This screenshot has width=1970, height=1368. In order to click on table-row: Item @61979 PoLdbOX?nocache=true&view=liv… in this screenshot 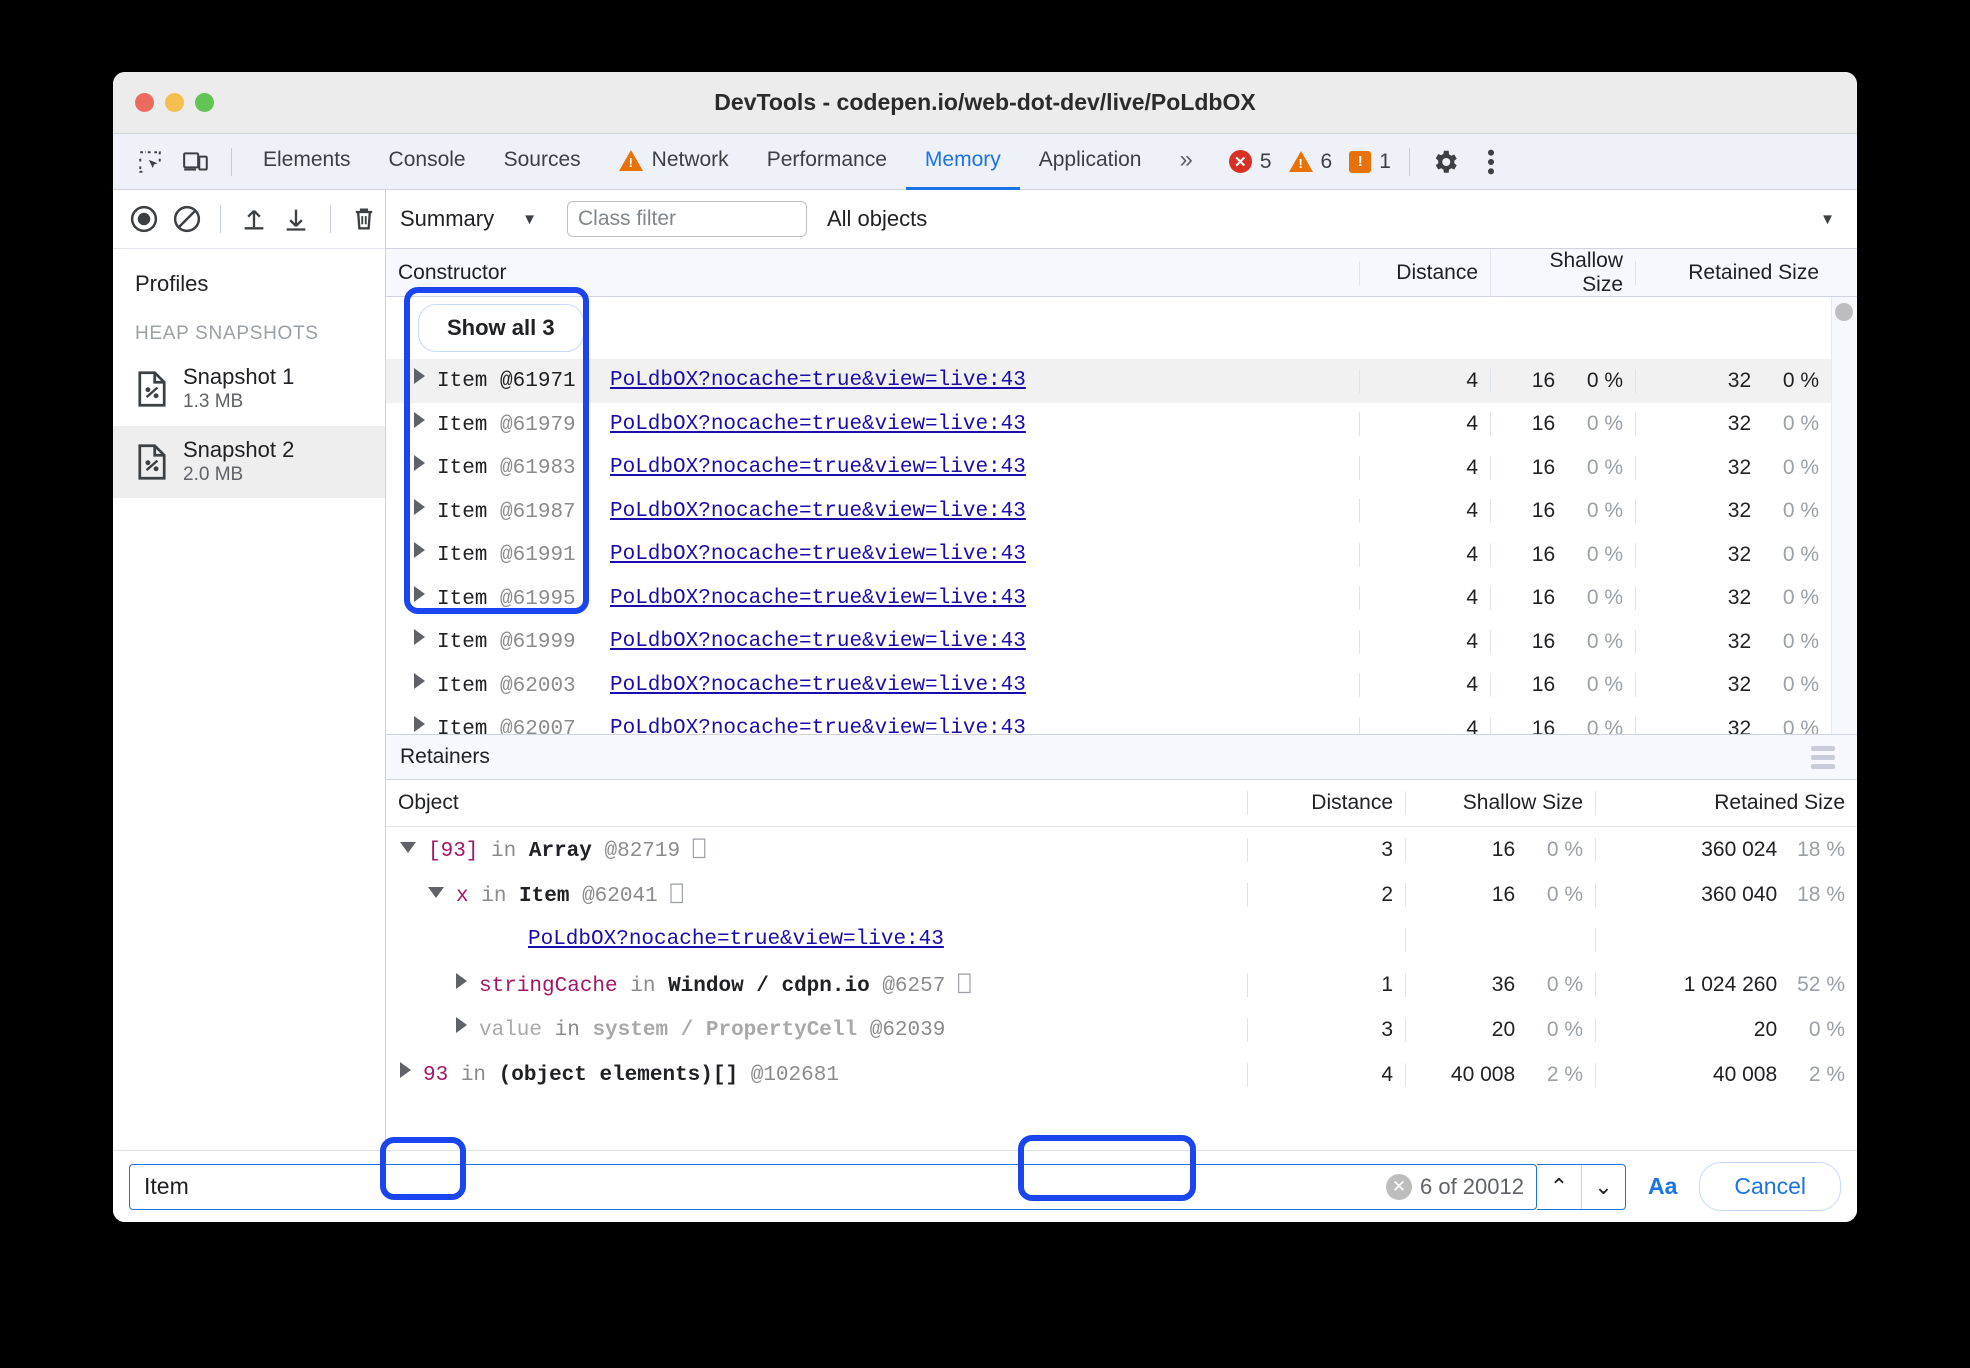, I will do `click(1121, 425)`.